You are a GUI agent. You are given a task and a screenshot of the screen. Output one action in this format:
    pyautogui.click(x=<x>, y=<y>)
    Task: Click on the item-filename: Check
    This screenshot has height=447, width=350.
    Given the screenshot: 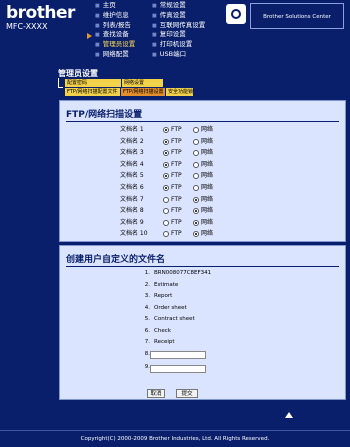 What is the action you would take?
    pyautogui.click(x=162, y=330)
    